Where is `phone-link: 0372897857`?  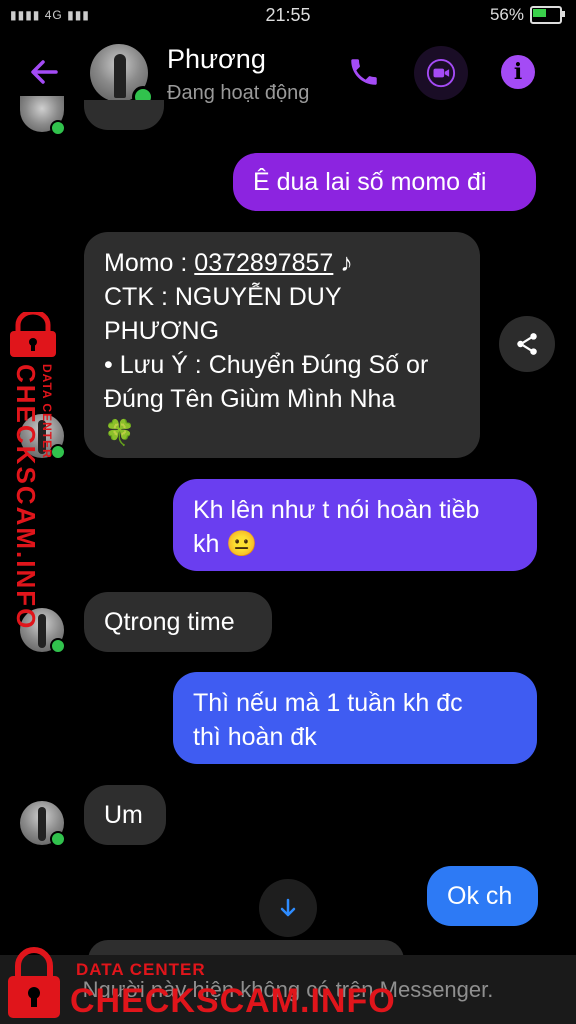 phone-link: 0372897857 is located at coordinates (263, 263).